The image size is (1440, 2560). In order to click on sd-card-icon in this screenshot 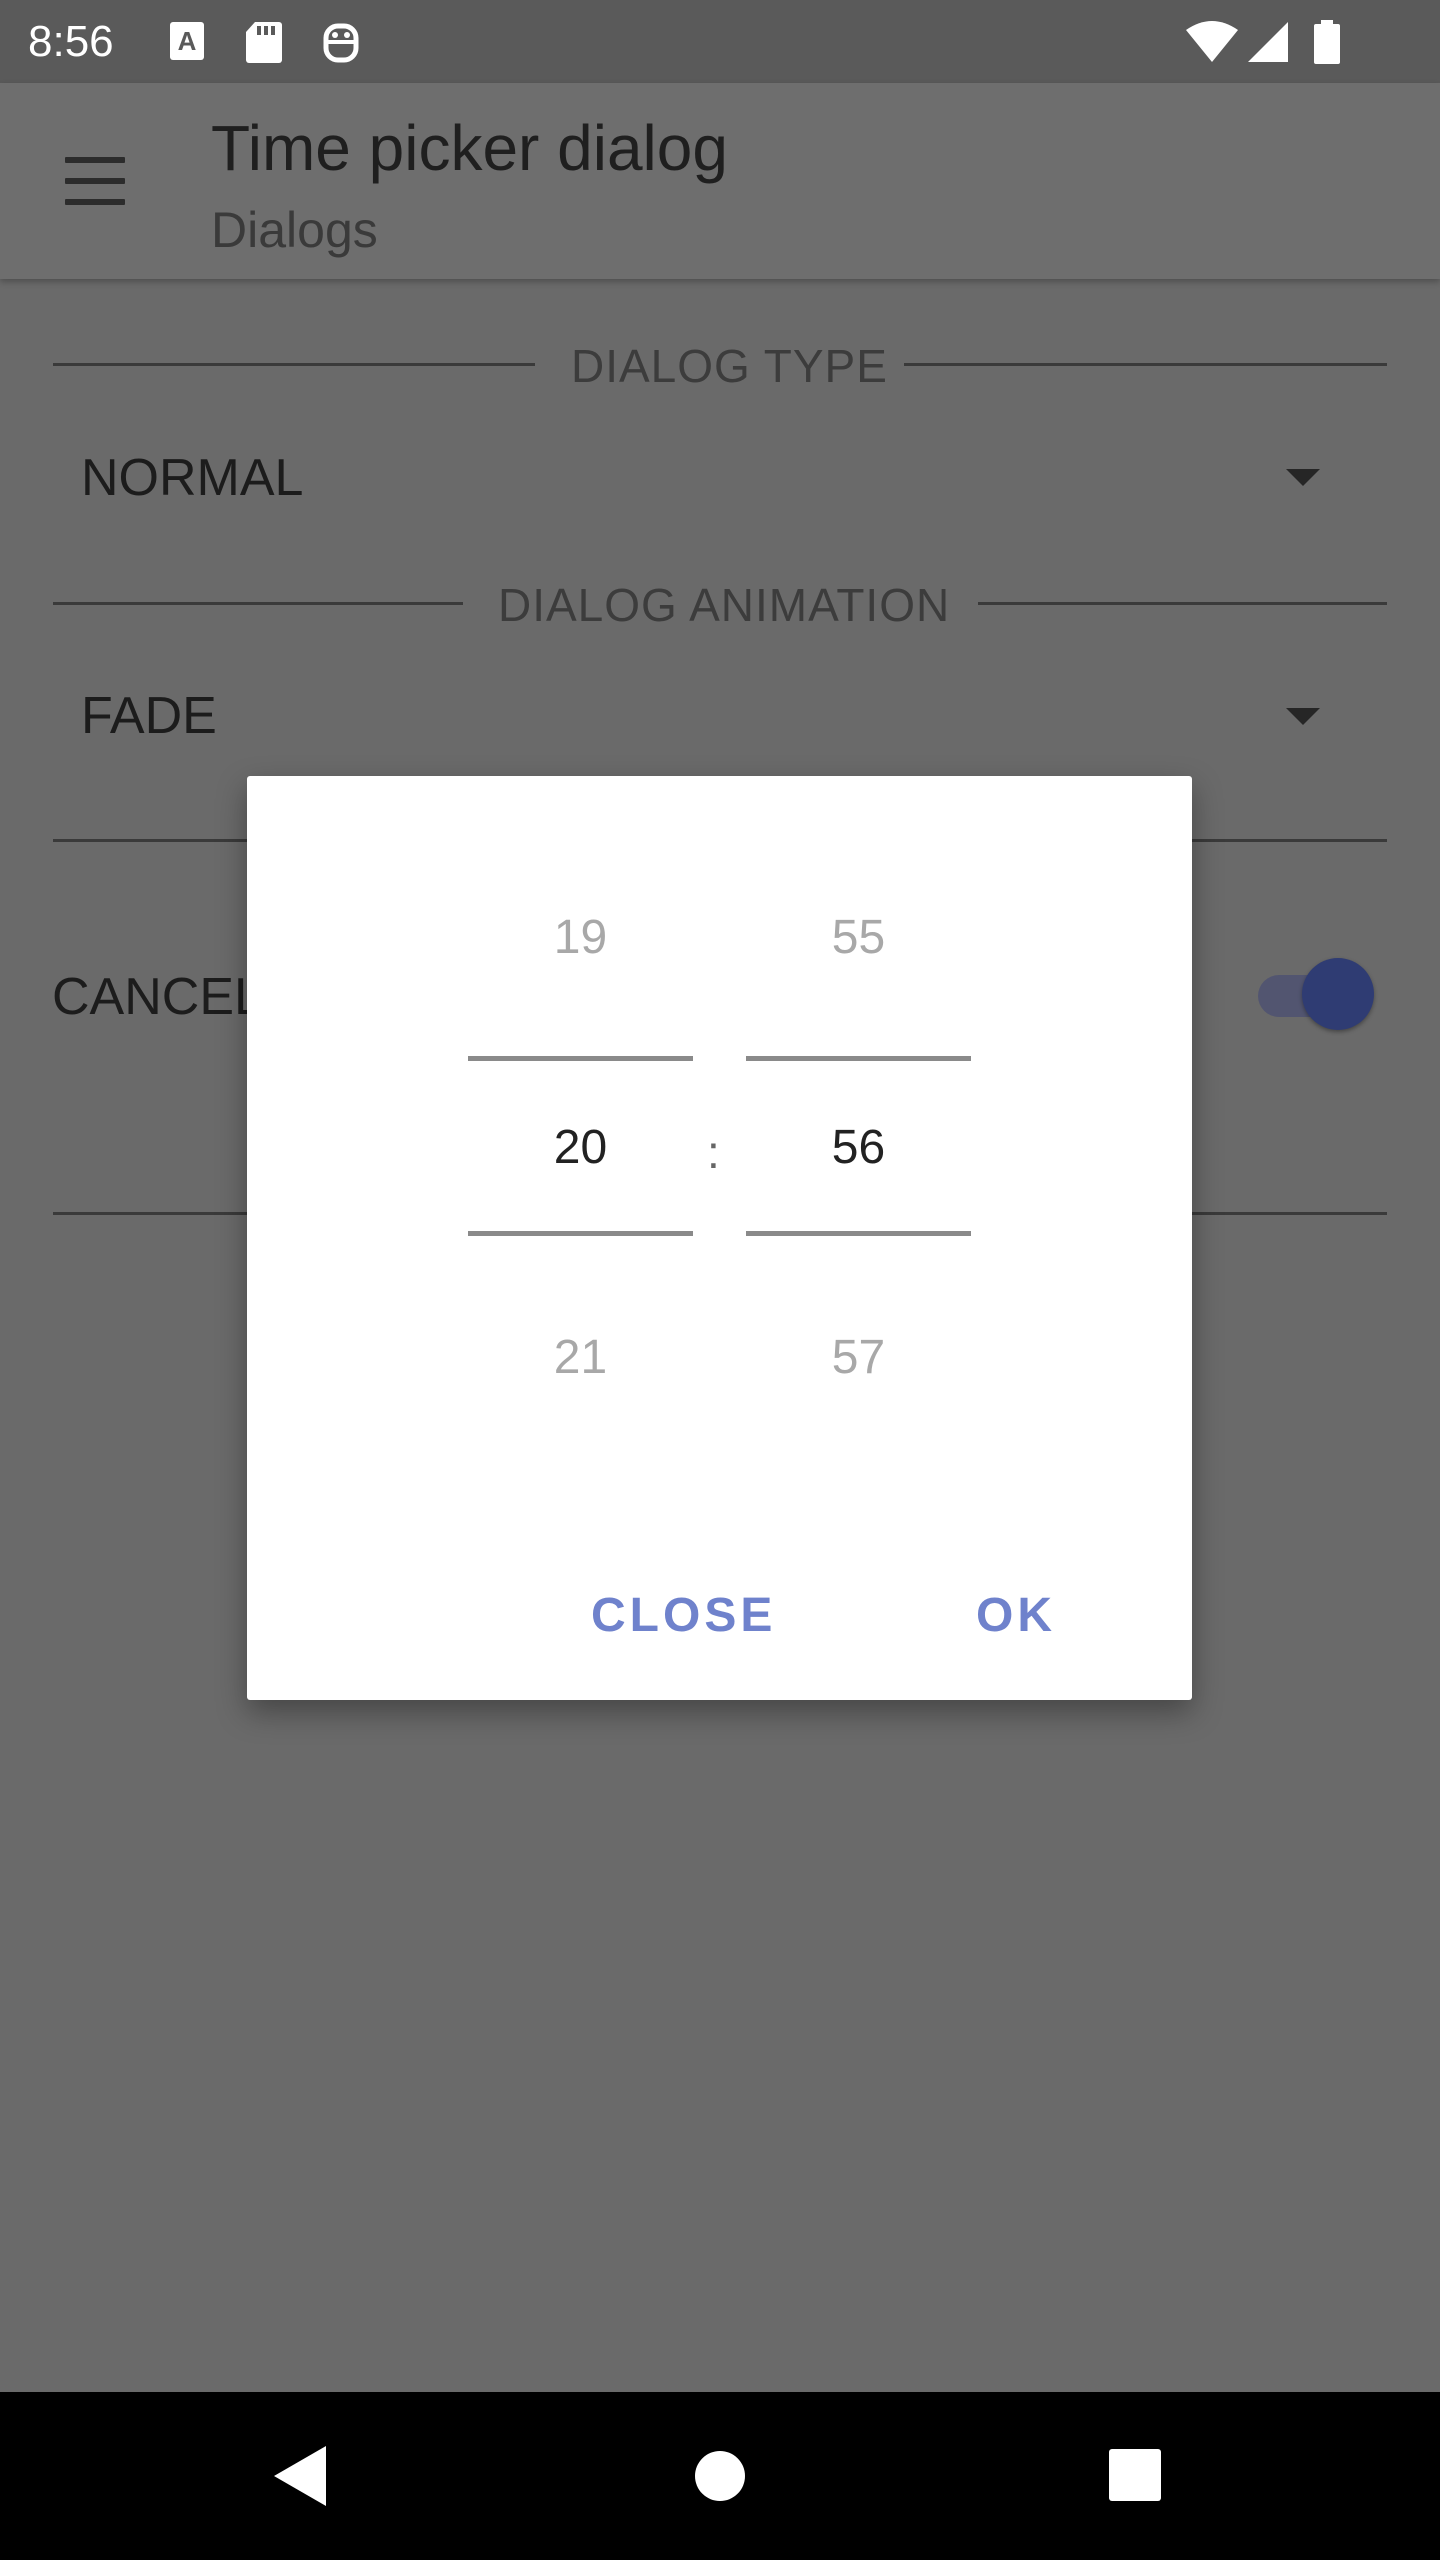, I will do `click(264, 42)`.